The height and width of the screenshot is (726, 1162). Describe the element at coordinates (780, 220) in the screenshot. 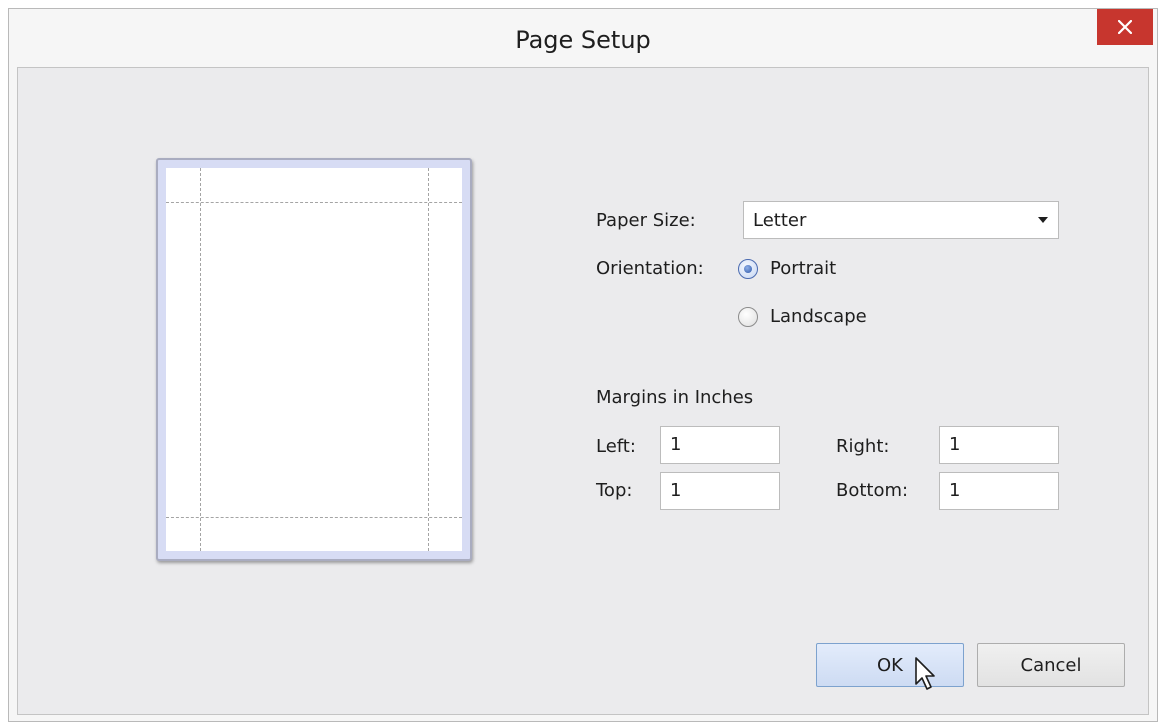

I see `paper-size-value: Letter` at that location.